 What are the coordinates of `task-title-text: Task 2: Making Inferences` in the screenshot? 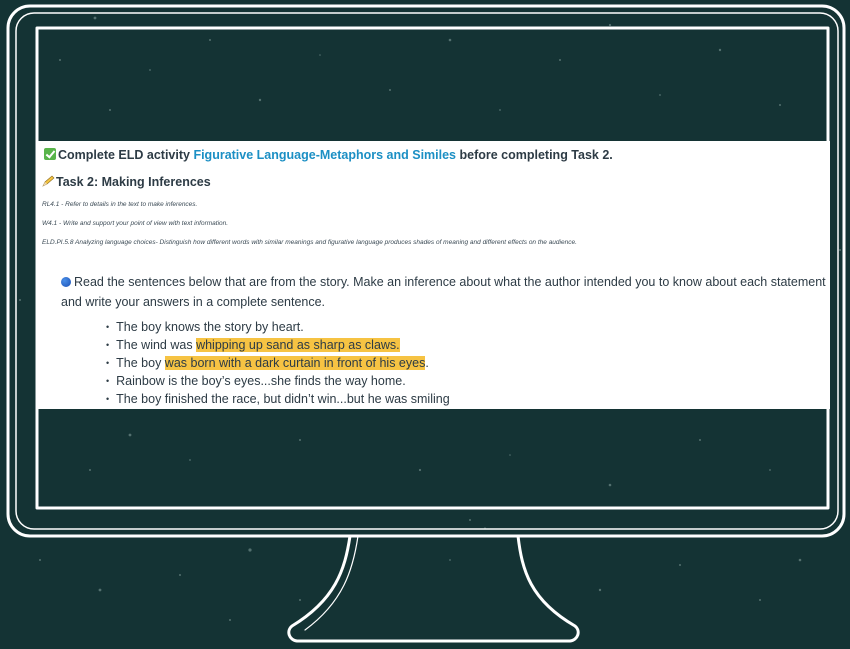 It's located at (133, 182).